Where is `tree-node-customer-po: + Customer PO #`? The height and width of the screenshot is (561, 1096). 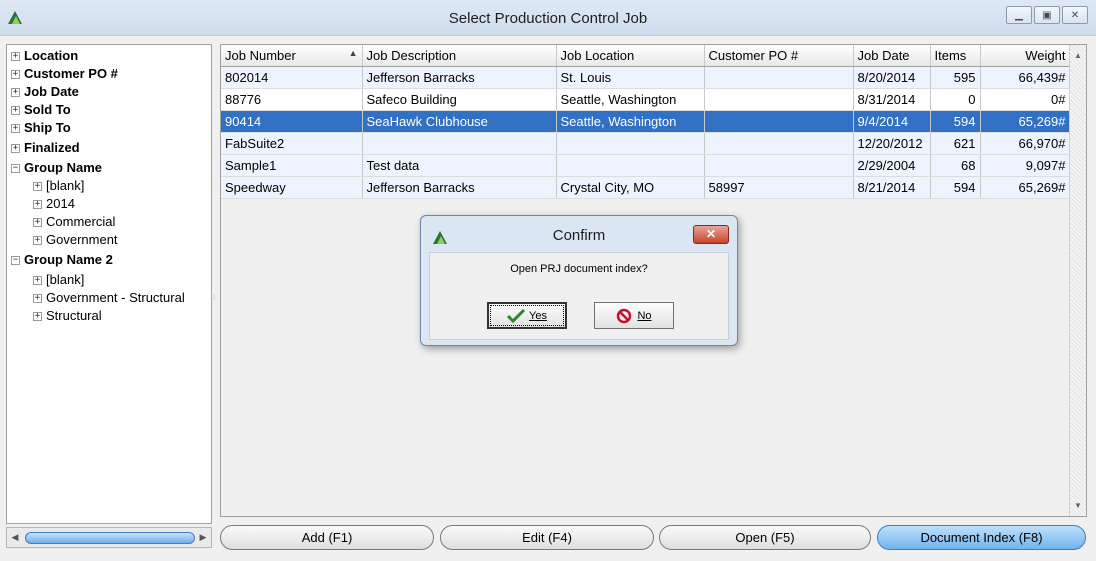
tree-node-customer-po: + Customer PO # is located at coordinates (64, 74).